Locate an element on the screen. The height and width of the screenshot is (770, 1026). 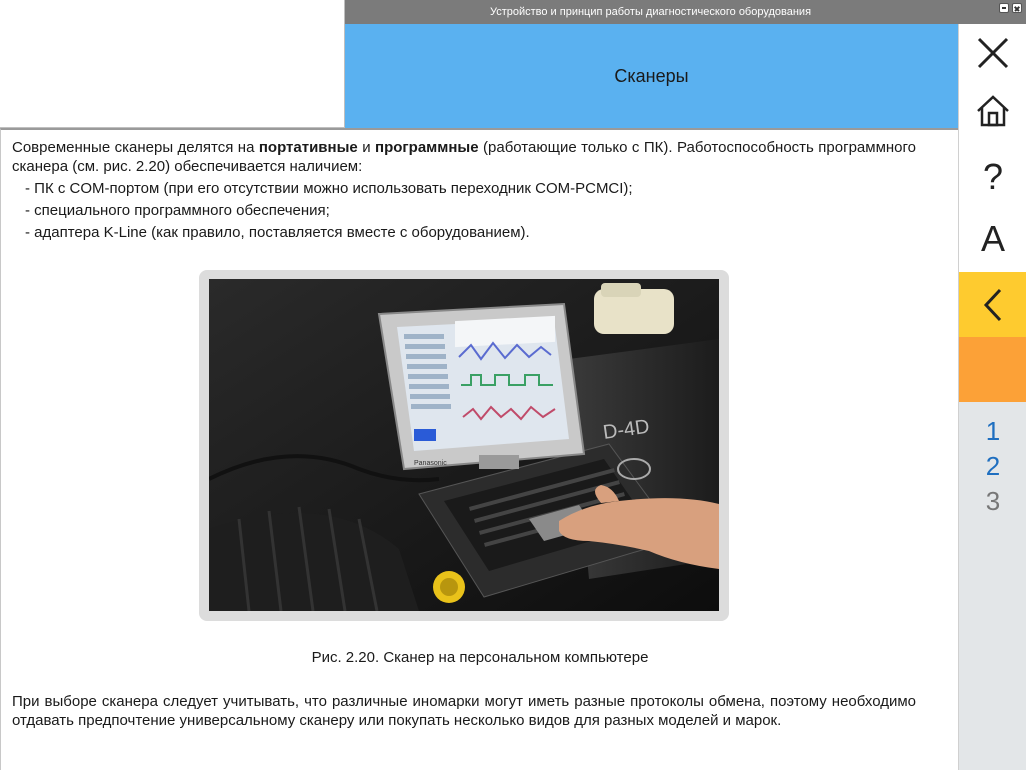
page-link-1: 1 is located at coordinates (992, 431).